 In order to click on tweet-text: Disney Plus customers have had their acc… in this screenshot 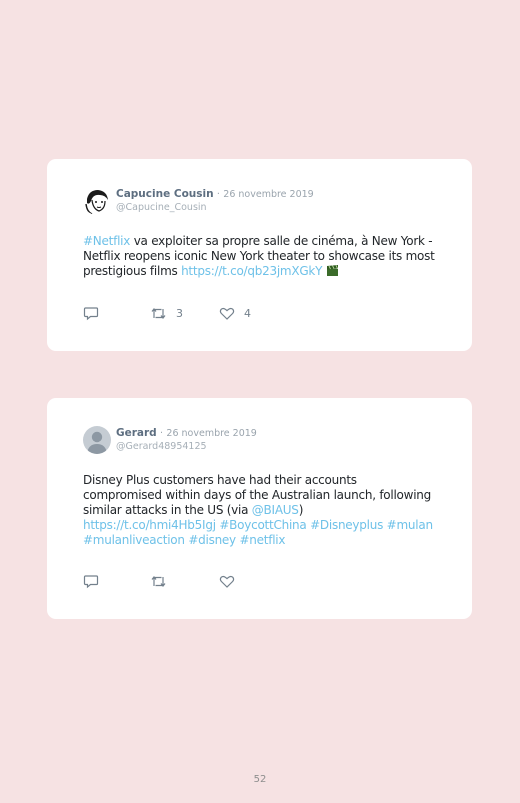, I will do `click(260, 510)`.